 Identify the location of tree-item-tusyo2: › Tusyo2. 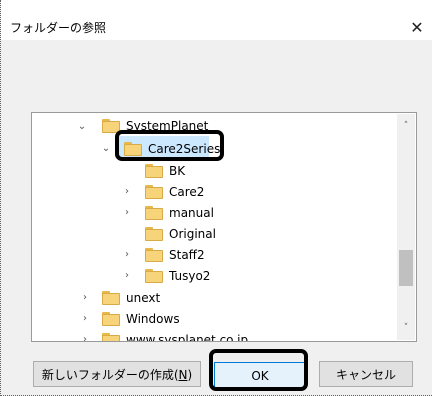
(215, 278).